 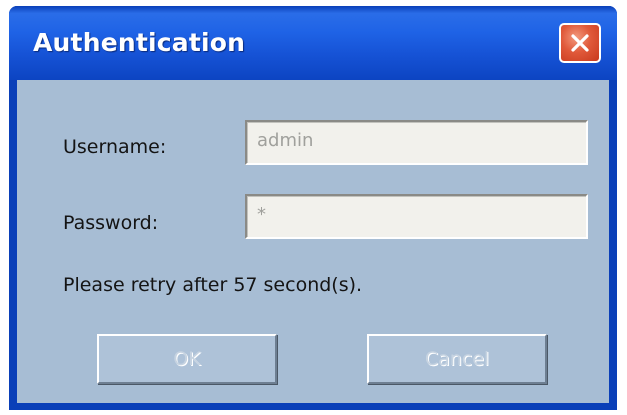 What do you see at coordinates (139, 42) in the screenshot?
I see `dialog-title: Authentication` at bounding box center [139, 42].